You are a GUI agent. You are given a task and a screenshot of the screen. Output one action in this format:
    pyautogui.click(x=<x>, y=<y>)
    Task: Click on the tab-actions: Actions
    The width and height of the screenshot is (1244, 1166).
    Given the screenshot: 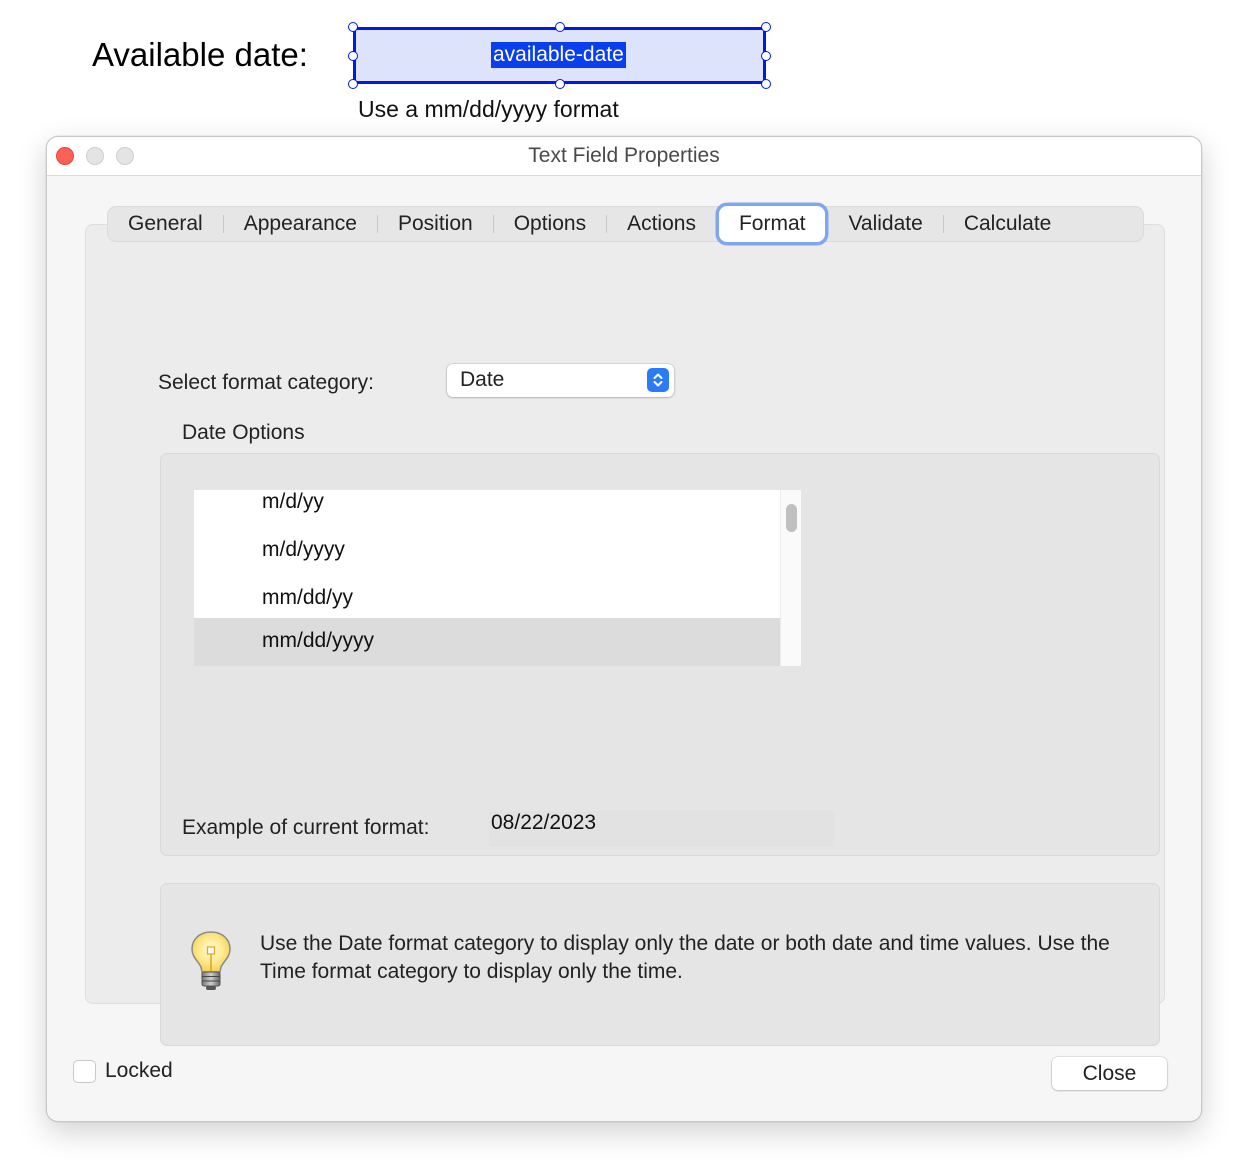 What is the action you would take?
    pyautogui.click(x=661, y=224)
    